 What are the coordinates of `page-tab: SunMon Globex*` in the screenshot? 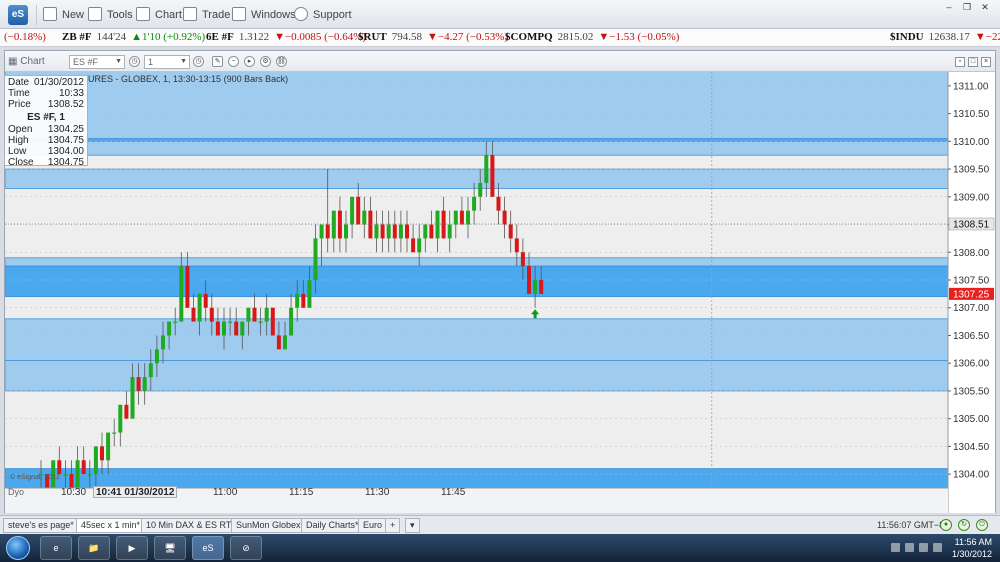 It's located at (270, 525).